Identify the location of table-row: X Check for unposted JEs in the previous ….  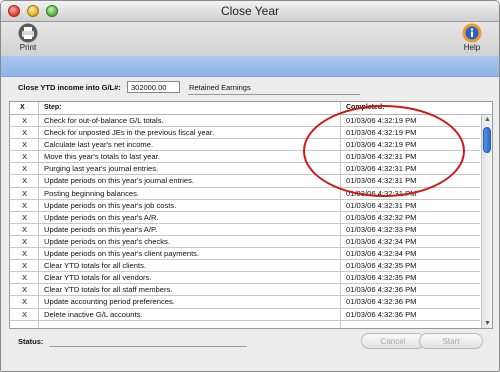
(245, 133).